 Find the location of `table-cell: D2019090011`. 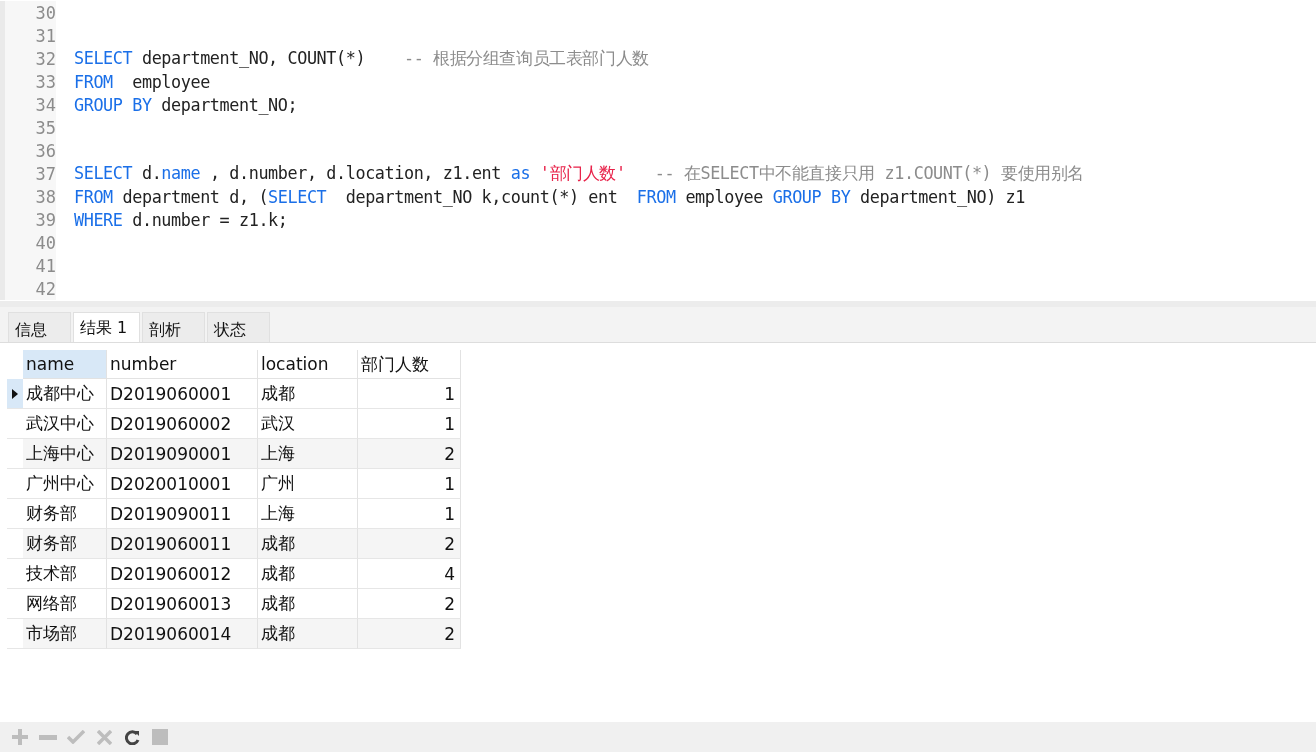

table-cell: D2019090011 is located at coordinates (182, 514).